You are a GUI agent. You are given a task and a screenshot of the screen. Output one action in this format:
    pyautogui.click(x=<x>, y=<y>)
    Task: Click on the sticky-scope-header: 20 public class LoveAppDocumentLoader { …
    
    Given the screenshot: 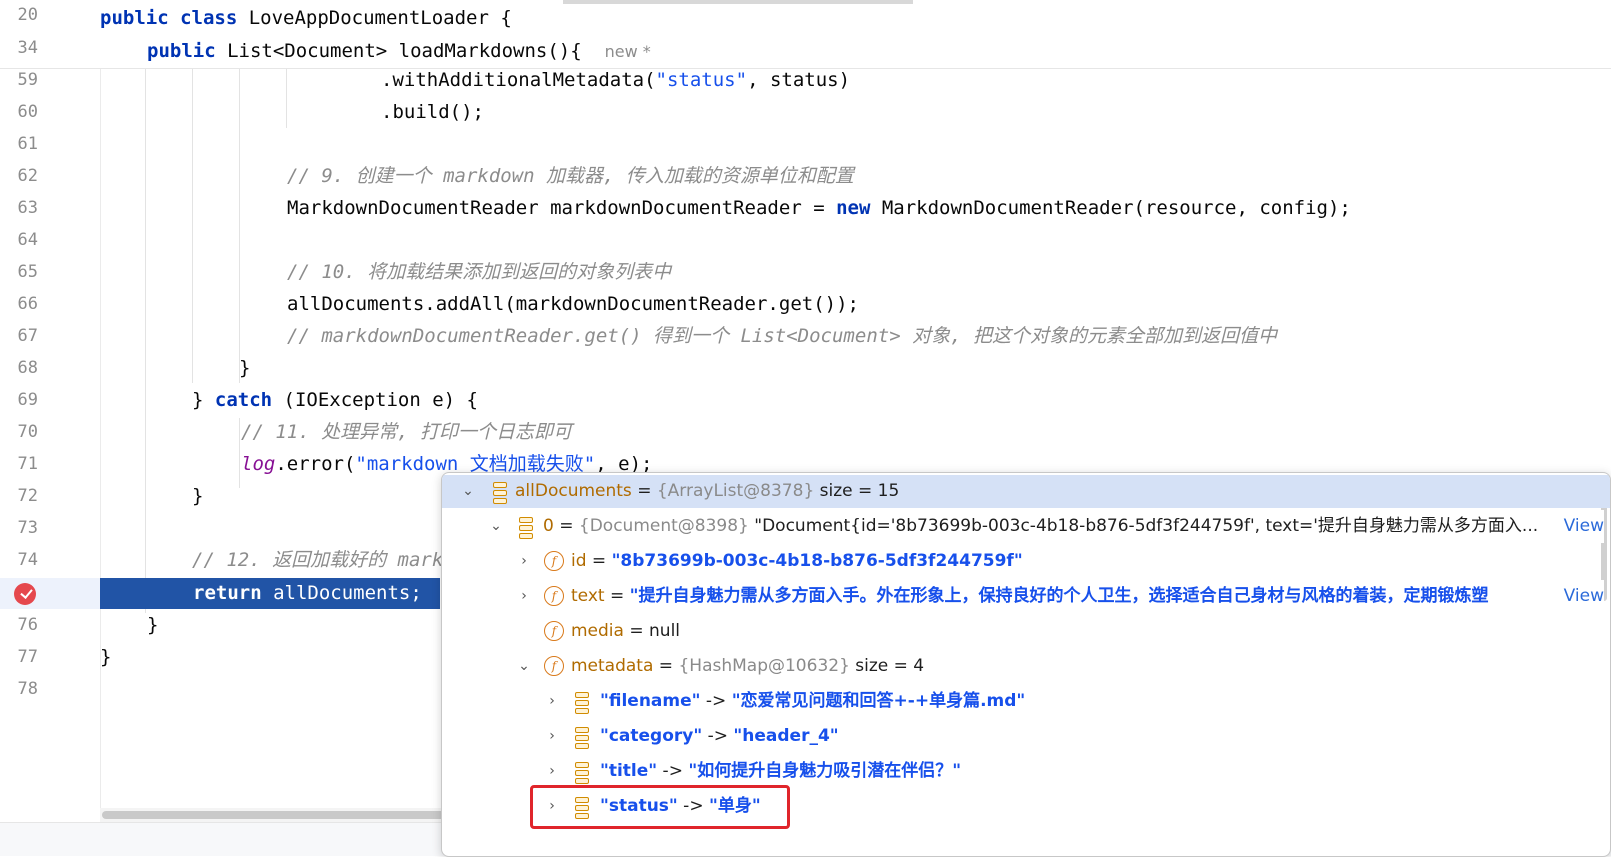 What is the action you would take?
    pyautogui.click(x=805, y=34)
    